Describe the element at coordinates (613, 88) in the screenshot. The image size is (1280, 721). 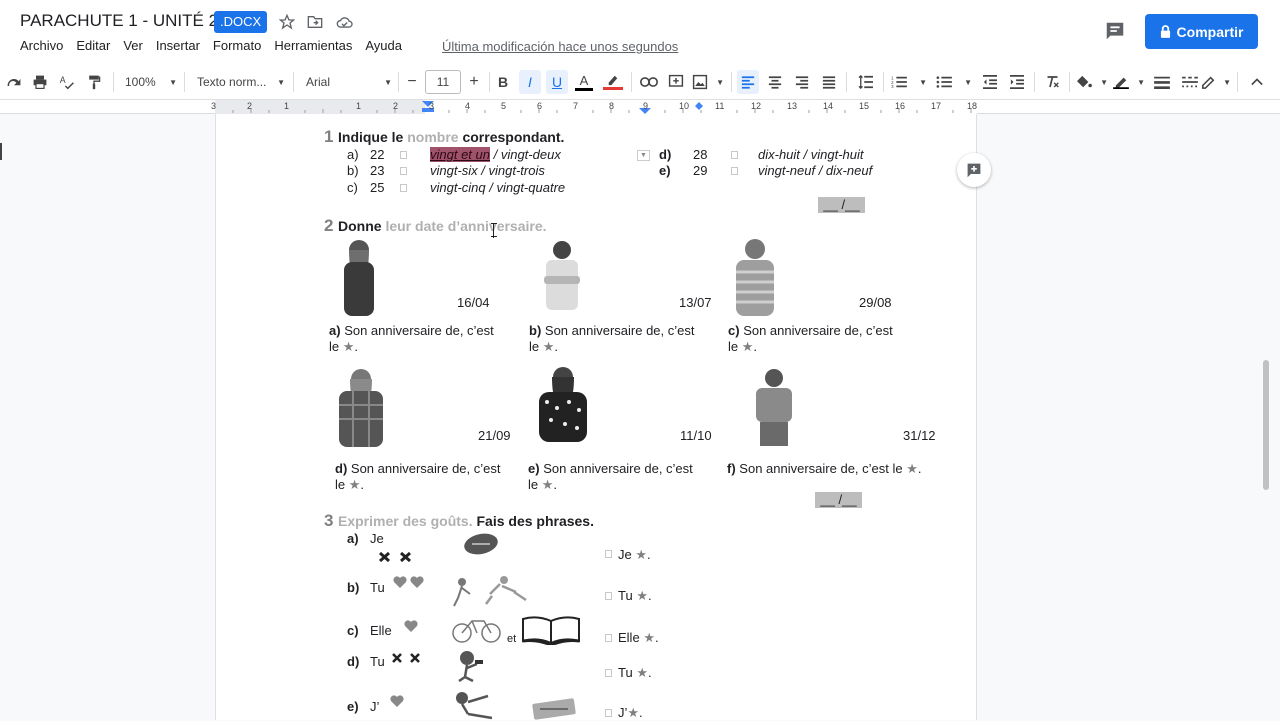
I see `highlight-swatch` at that location.